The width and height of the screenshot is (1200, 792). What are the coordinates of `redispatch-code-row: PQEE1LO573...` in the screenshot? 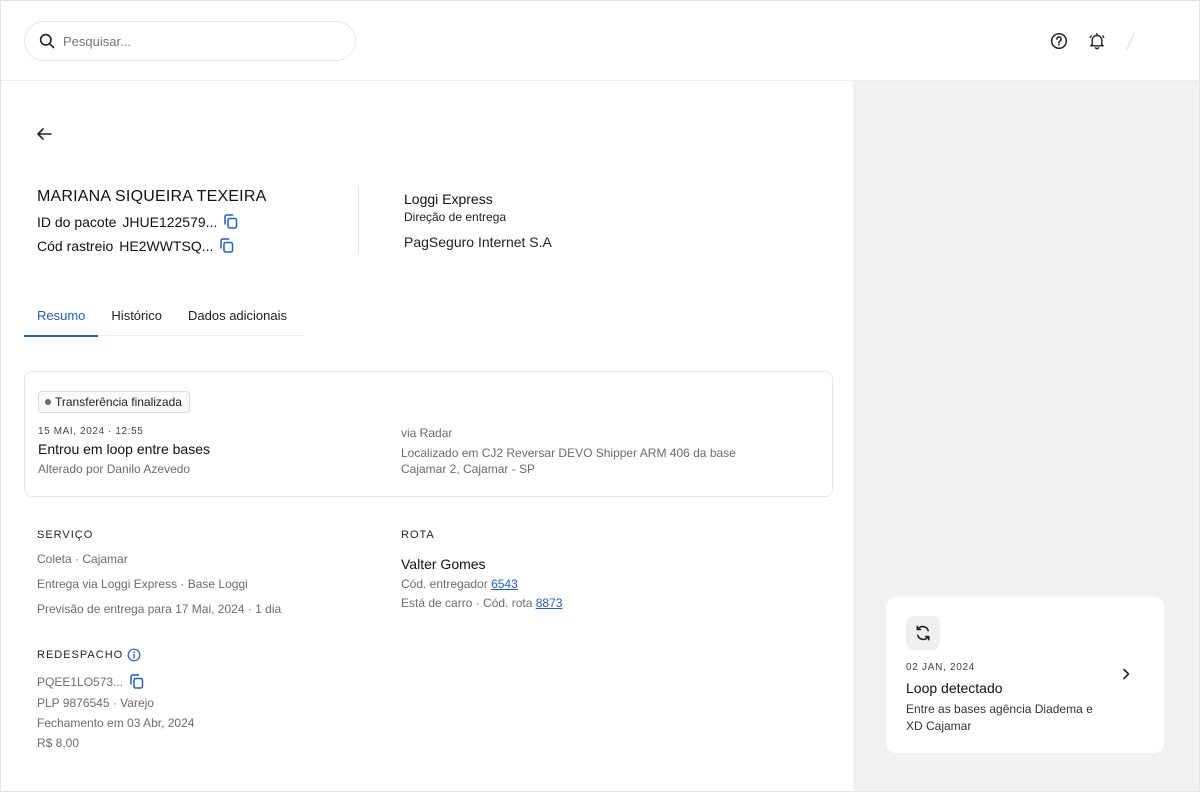 It's located at (115, 681).